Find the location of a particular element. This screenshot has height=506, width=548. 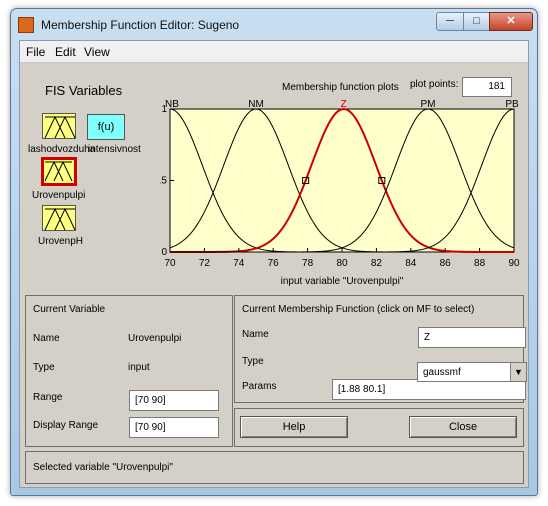

status-text: Selected variable "Urovenpulpi" is located at coordinates (103, 467).